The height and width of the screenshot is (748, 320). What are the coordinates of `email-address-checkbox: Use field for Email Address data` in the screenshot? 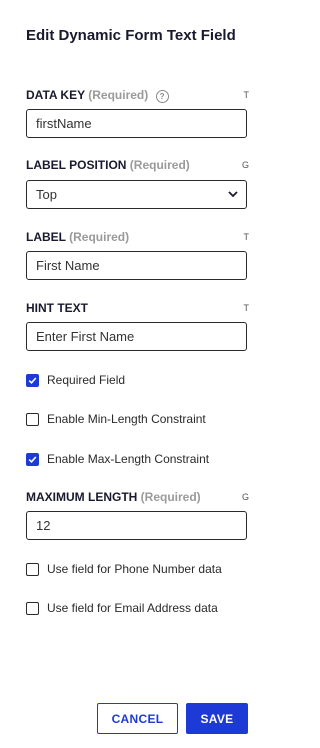 It's located at (122, 608).